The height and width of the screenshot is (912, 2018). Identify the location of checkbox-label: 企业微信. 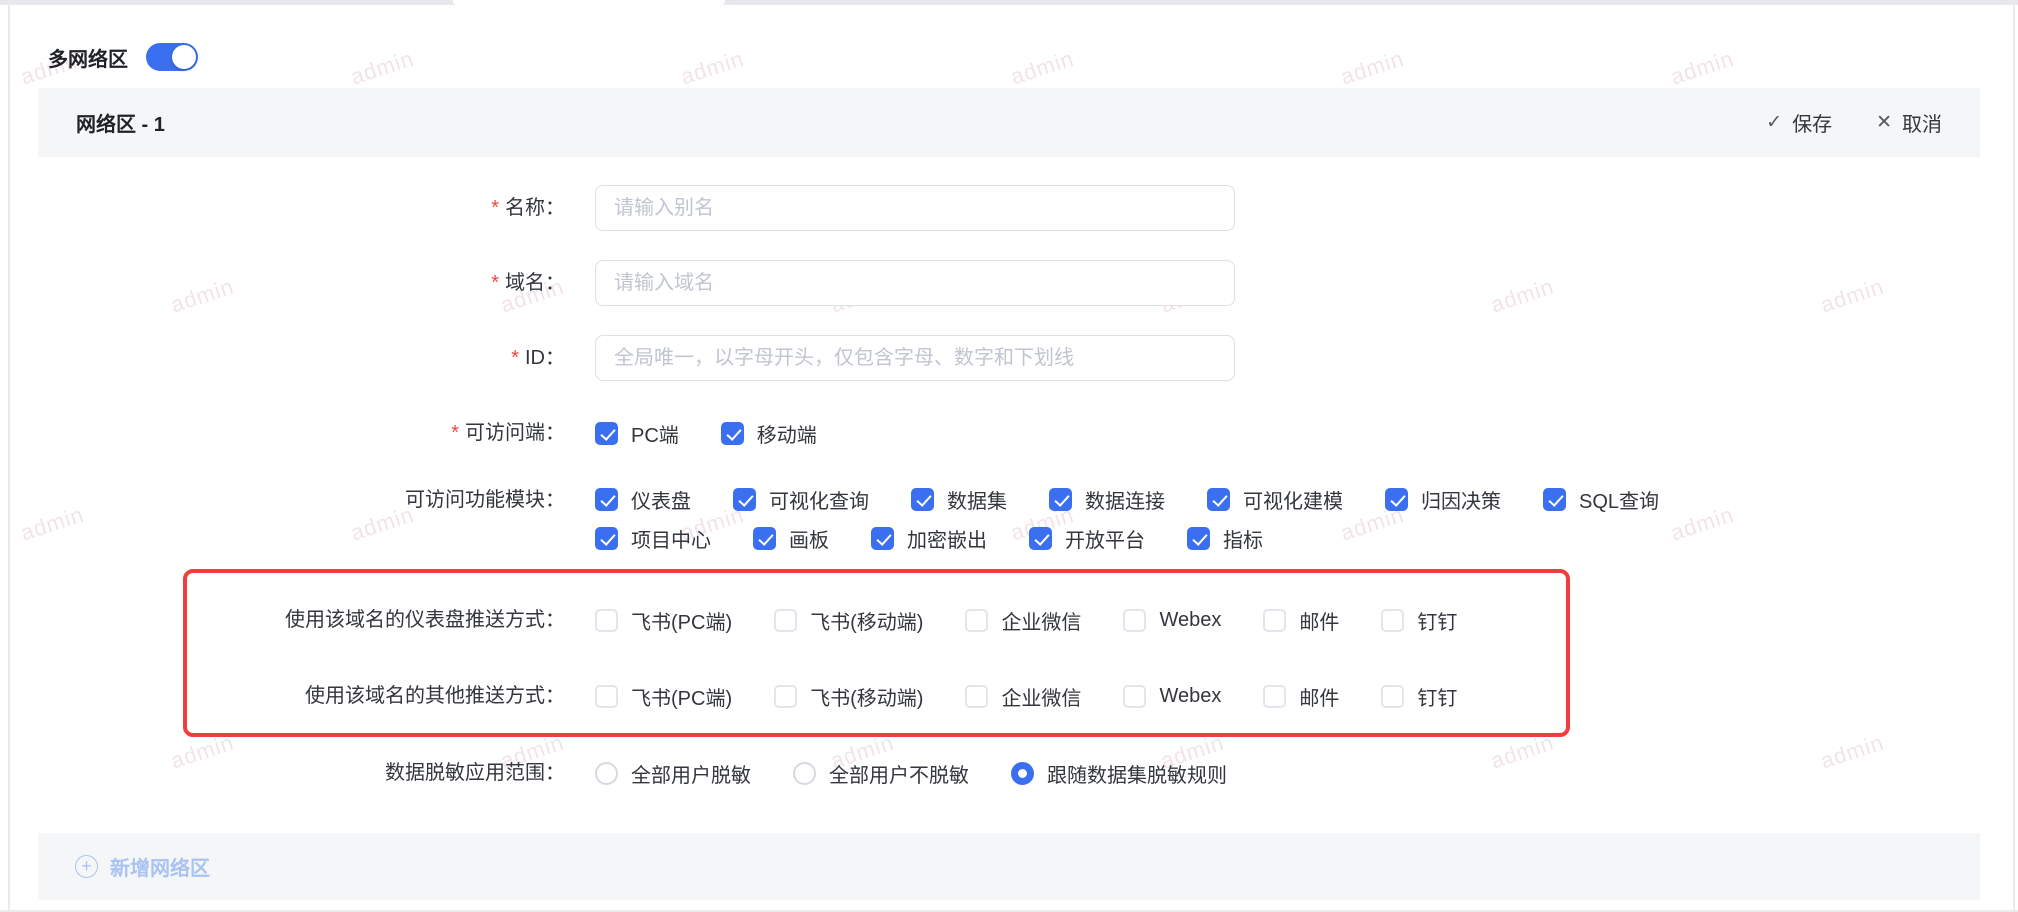
(1041, 622).